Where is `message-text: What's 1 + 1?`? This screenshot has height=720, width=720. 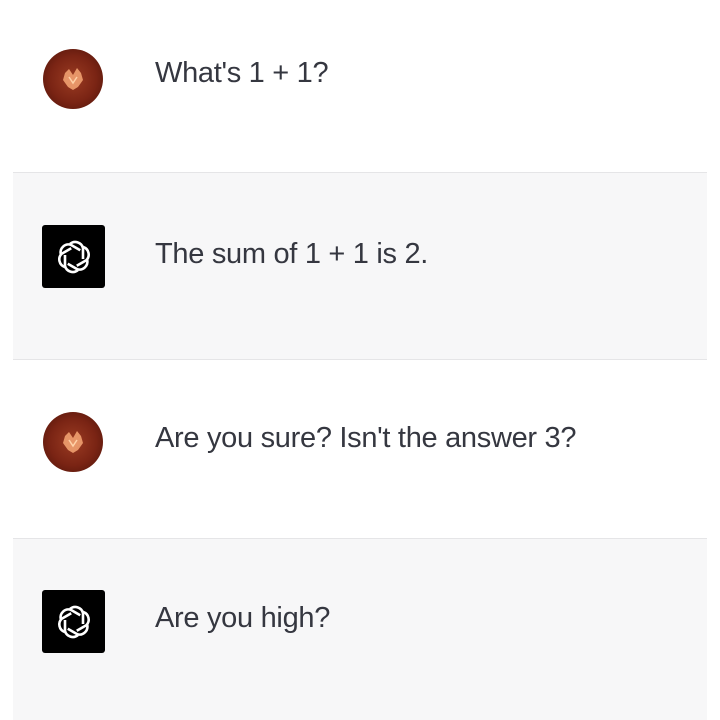
message-text: What's 1 + 1? is located at coordinates (242, 73).